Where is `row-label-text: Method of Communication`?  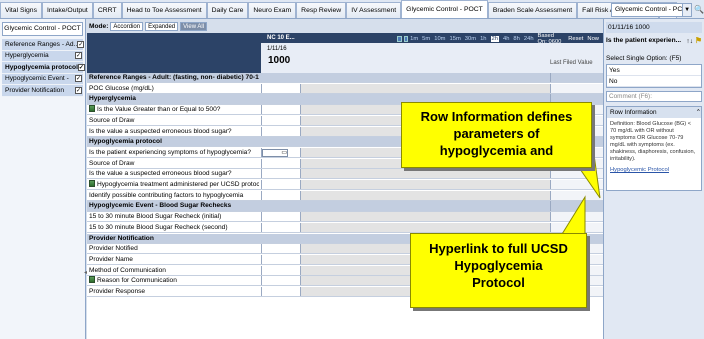
row-label-text: Method of Communication is located at coordinates (127, 270).